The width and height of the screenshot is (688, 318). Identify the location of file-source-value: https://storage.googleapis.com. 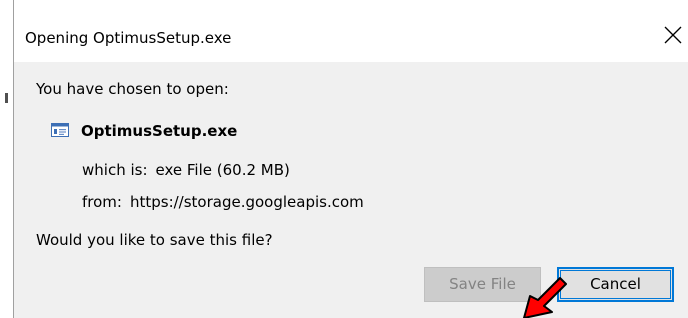
(246, 202).